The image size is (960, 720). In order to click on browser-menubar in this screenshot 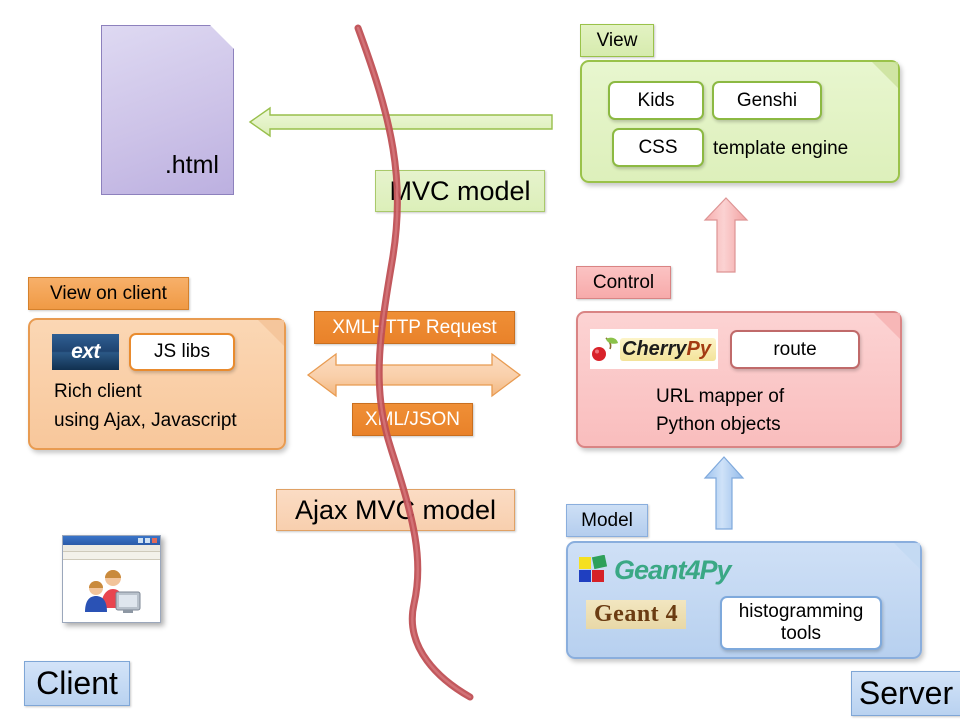, I will do `click(111, 548)`.